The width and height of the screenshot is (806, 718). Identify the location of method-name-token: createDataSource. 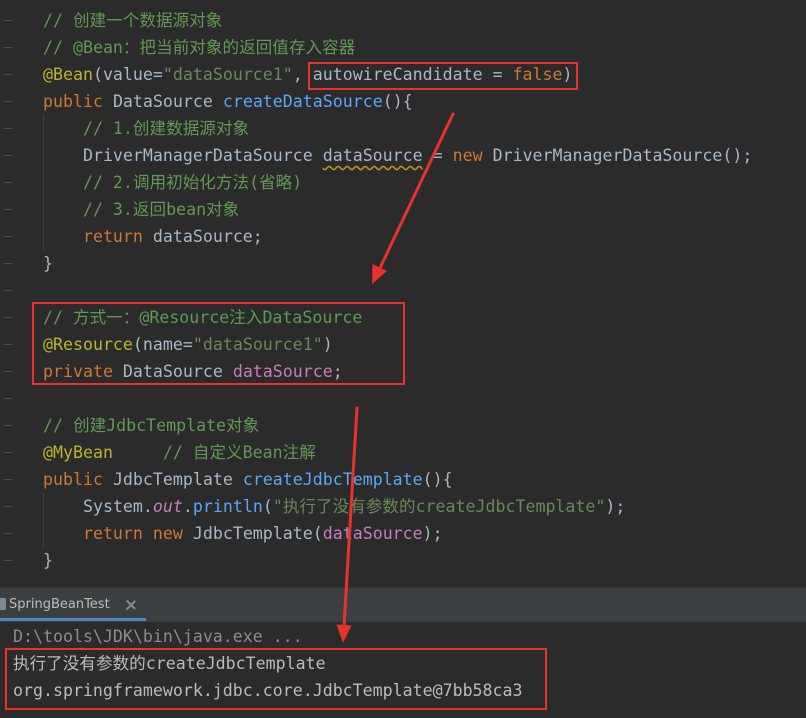
(302, 101).